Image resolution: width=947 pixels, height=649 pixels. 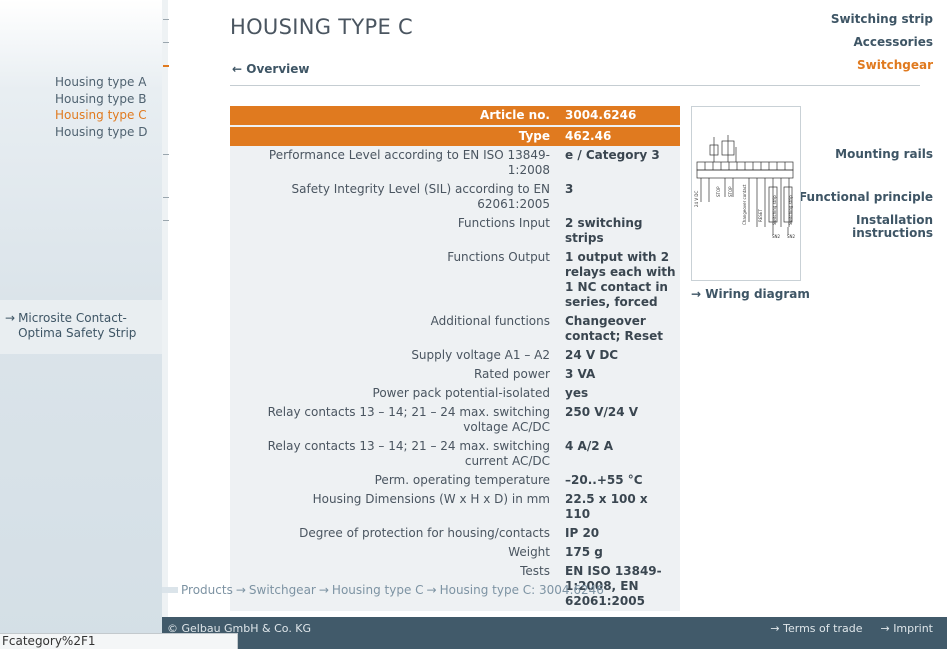 What do you see at coordinates (878, 227) in the screenshot?
I see `nav-installation-instructions: Installation instructions` at bounding box center [878, 227].